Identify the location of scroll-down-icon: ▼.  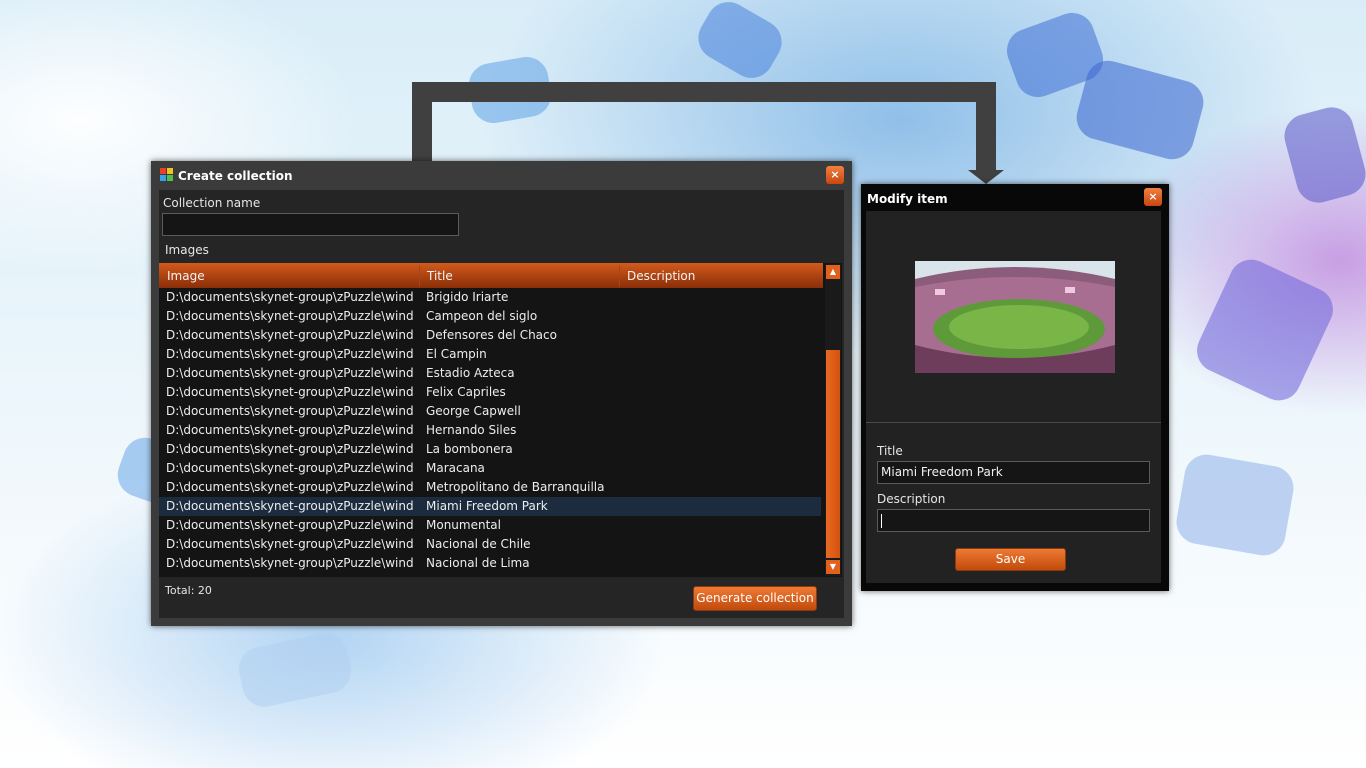
(833, 567).